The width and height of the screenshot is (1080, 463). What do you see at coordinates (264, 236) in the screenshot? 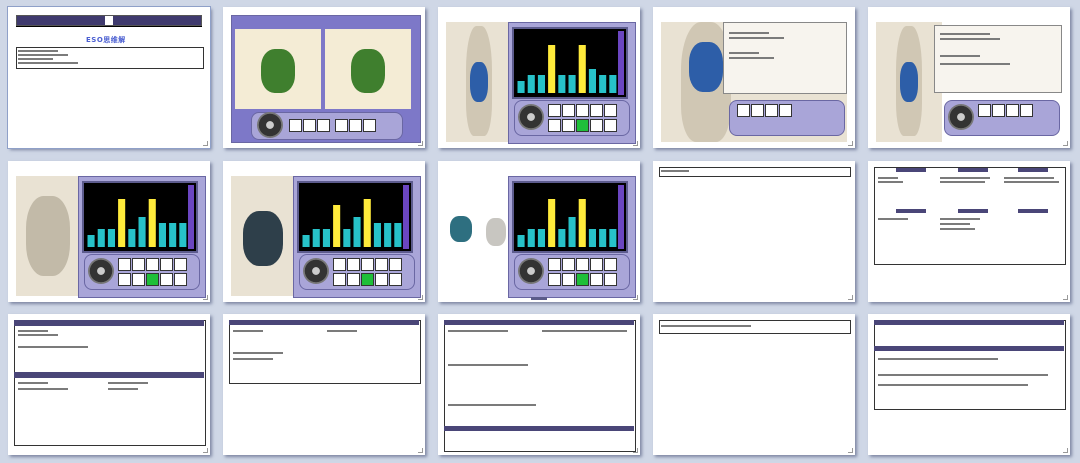
I see `heart-model` at bounding box center [264, 236].